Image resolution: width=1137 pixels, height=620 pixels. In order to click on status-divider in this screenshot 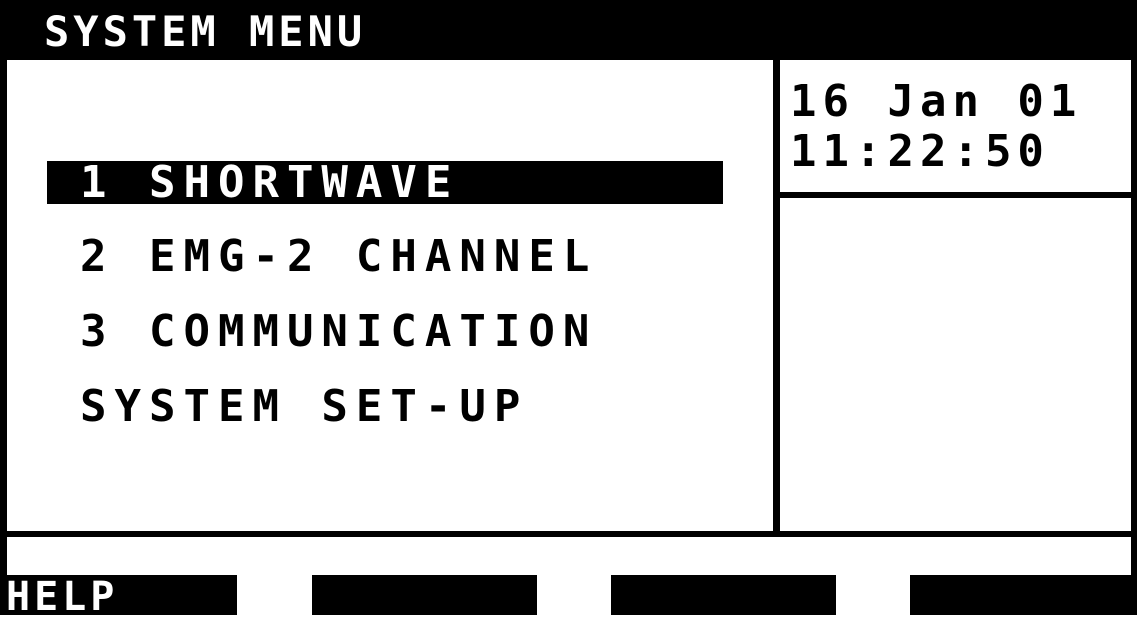, I will do `click(568, 534)`.